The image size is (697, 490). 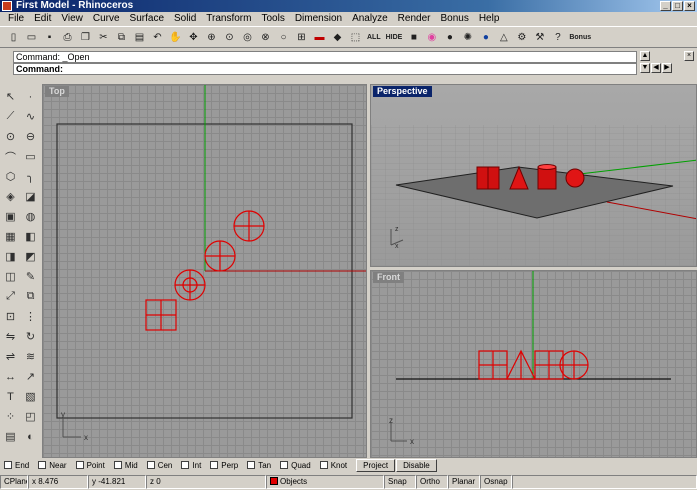 I want to click on zoom-window-icon: ⊙, so click(x=229, y=37).